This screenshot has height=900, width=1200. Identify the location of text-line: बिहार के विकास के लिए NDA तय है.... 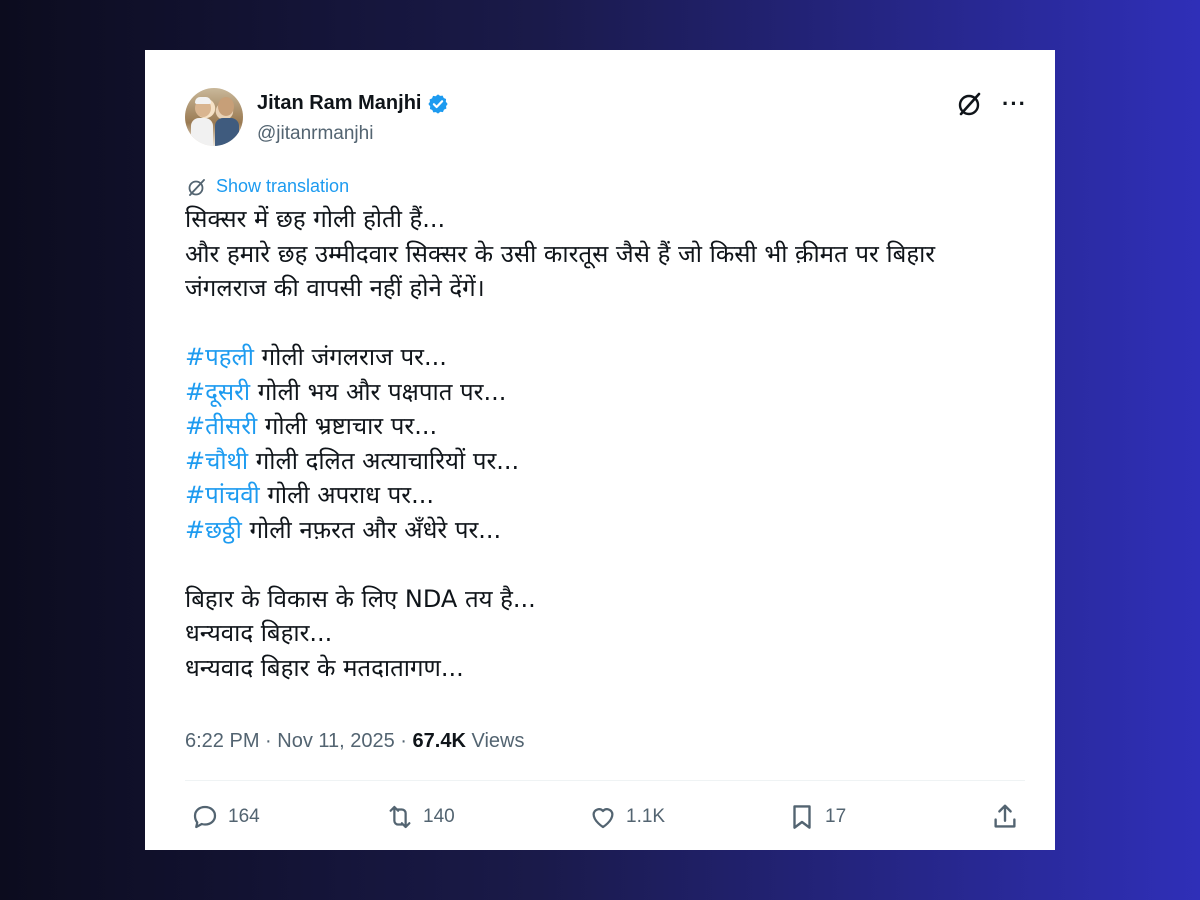
(360, 598).